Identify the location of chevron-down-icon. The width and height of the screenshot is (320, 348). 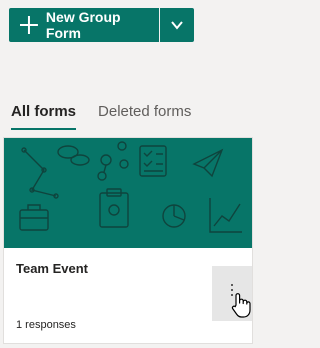
(177, 25).